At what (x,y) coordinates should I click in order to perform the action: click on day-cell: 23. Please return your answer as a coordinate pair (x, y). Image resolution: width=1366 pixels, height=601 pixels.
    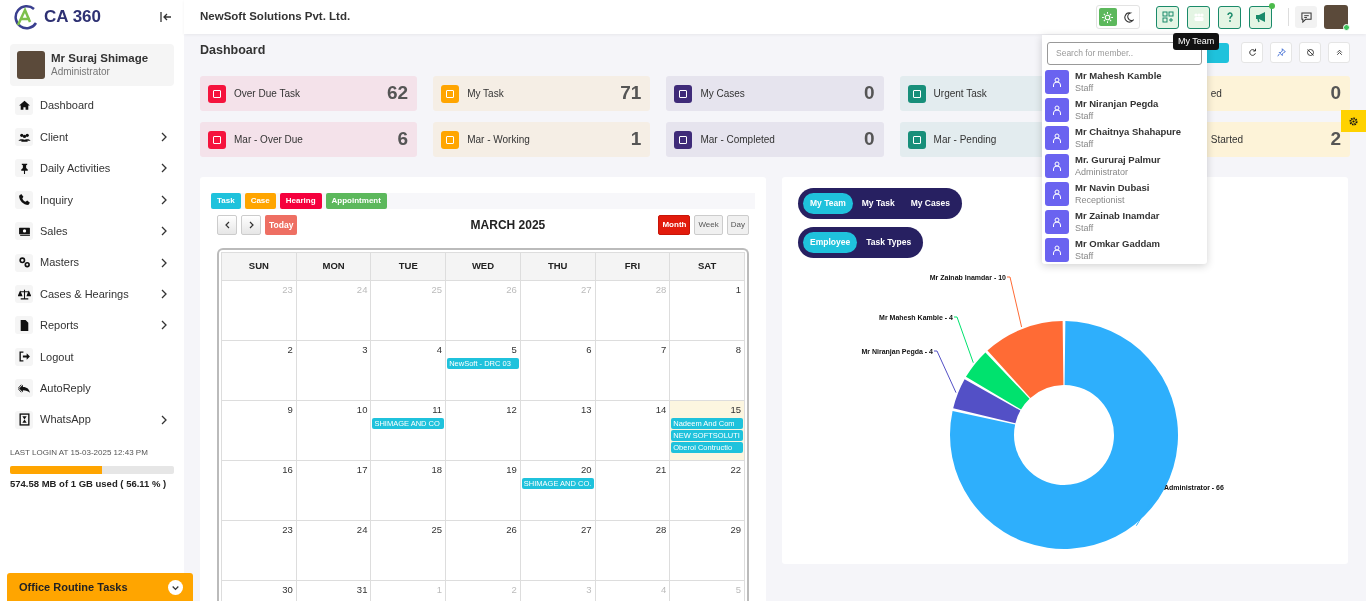
    Looking at the image, I should click on (259, 551).